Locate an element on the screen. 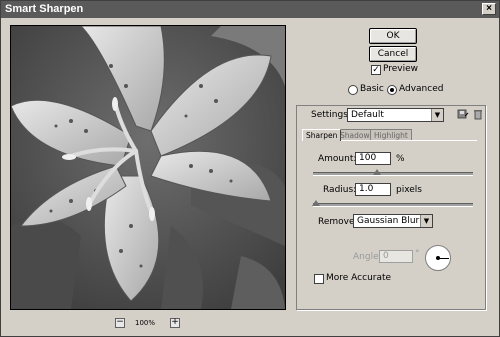 Image resolution: width=500 pixels, height=337 pixels. ok-button: OK is located at coordinates (393, 36).